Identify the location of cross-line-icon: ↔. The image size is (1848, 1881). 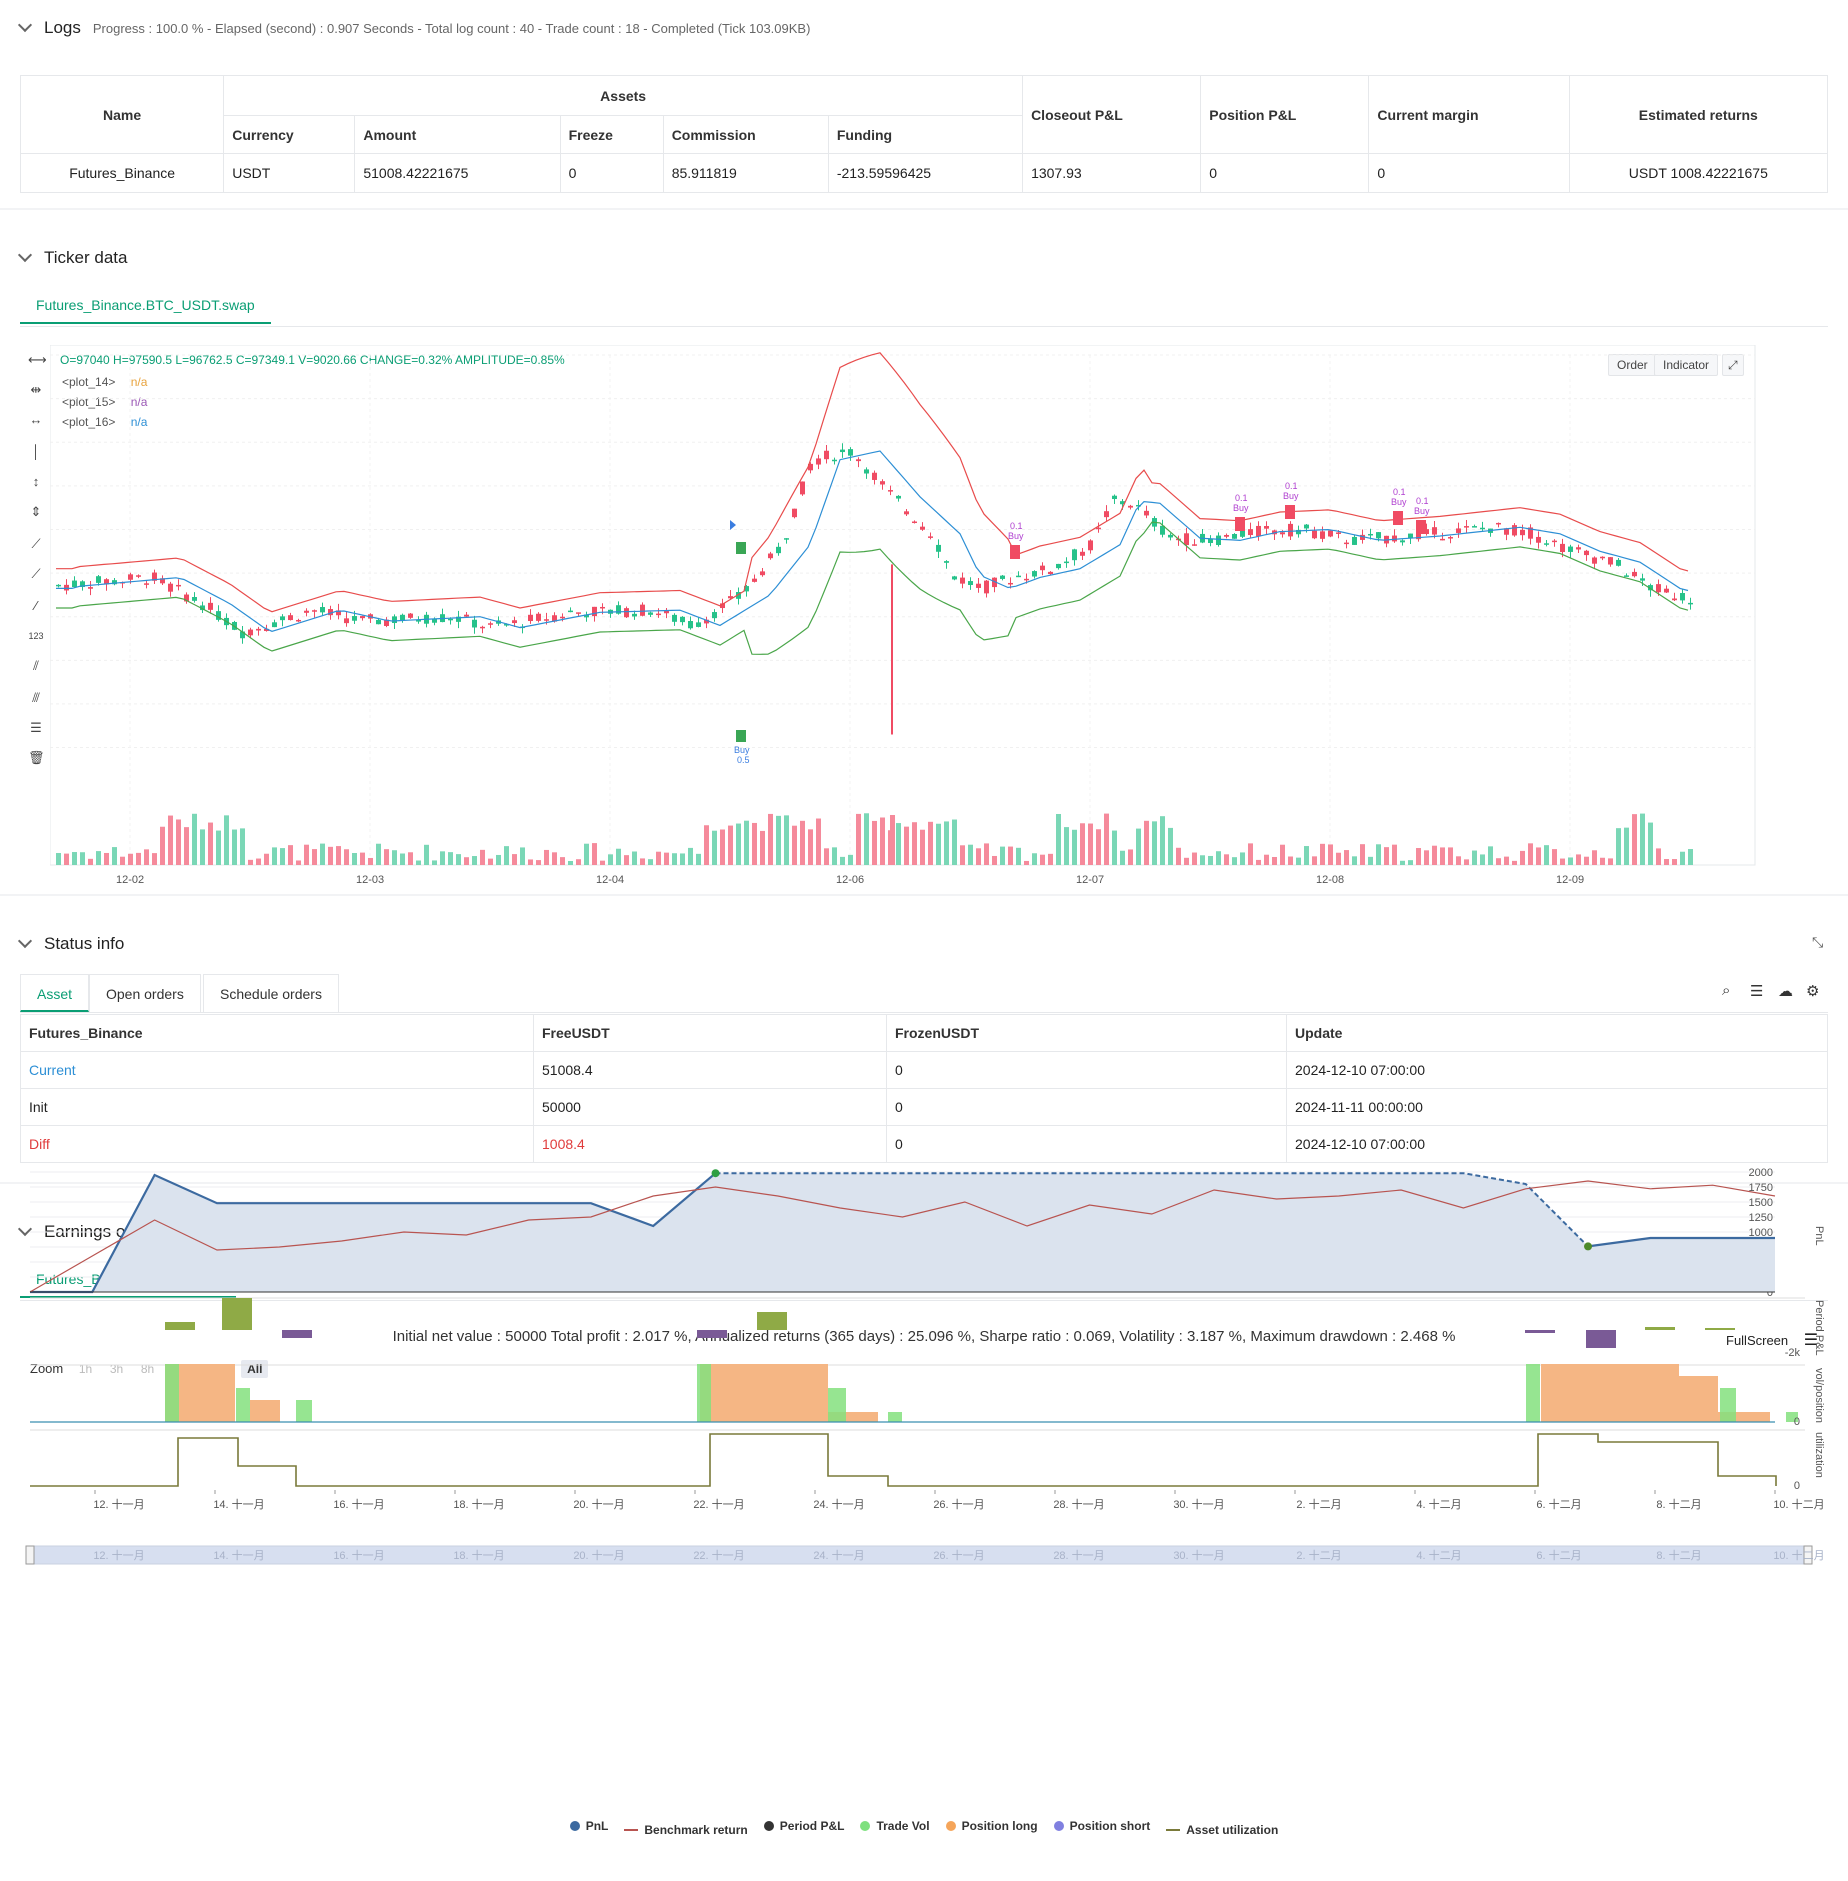
(36, 420).